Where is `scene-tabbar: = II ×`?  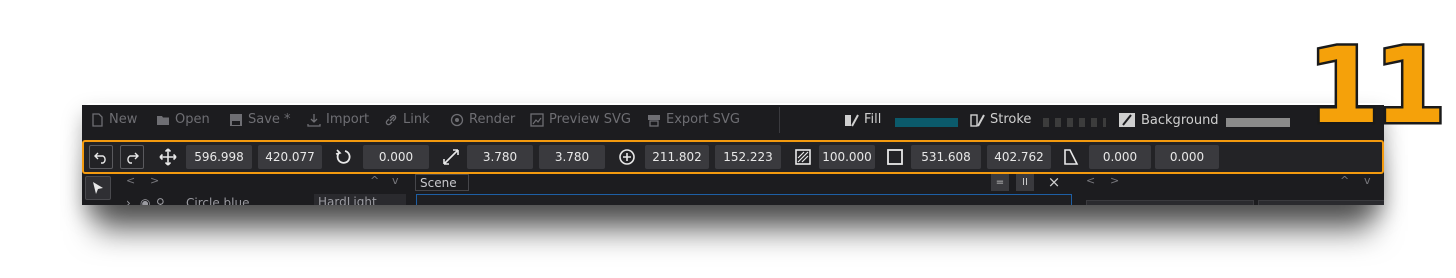 scene-tabbar: = II × is located at coordinates (743, 182).